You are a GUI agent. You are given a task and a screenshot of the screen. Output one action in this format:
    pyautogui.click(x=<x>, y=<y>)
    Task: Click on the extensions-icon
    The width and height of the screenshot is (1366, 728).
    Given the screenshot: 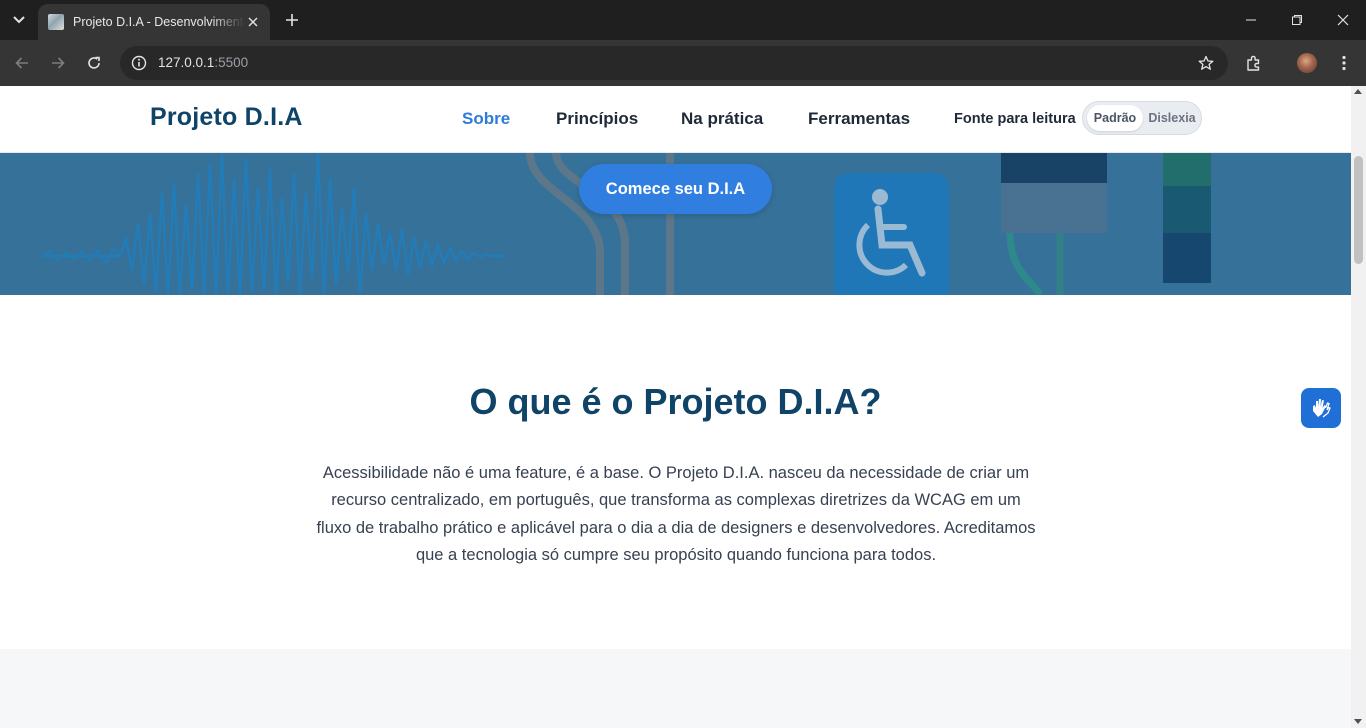 What is the action you would take?
    pyautogui.click(x=1254, y=63)
    